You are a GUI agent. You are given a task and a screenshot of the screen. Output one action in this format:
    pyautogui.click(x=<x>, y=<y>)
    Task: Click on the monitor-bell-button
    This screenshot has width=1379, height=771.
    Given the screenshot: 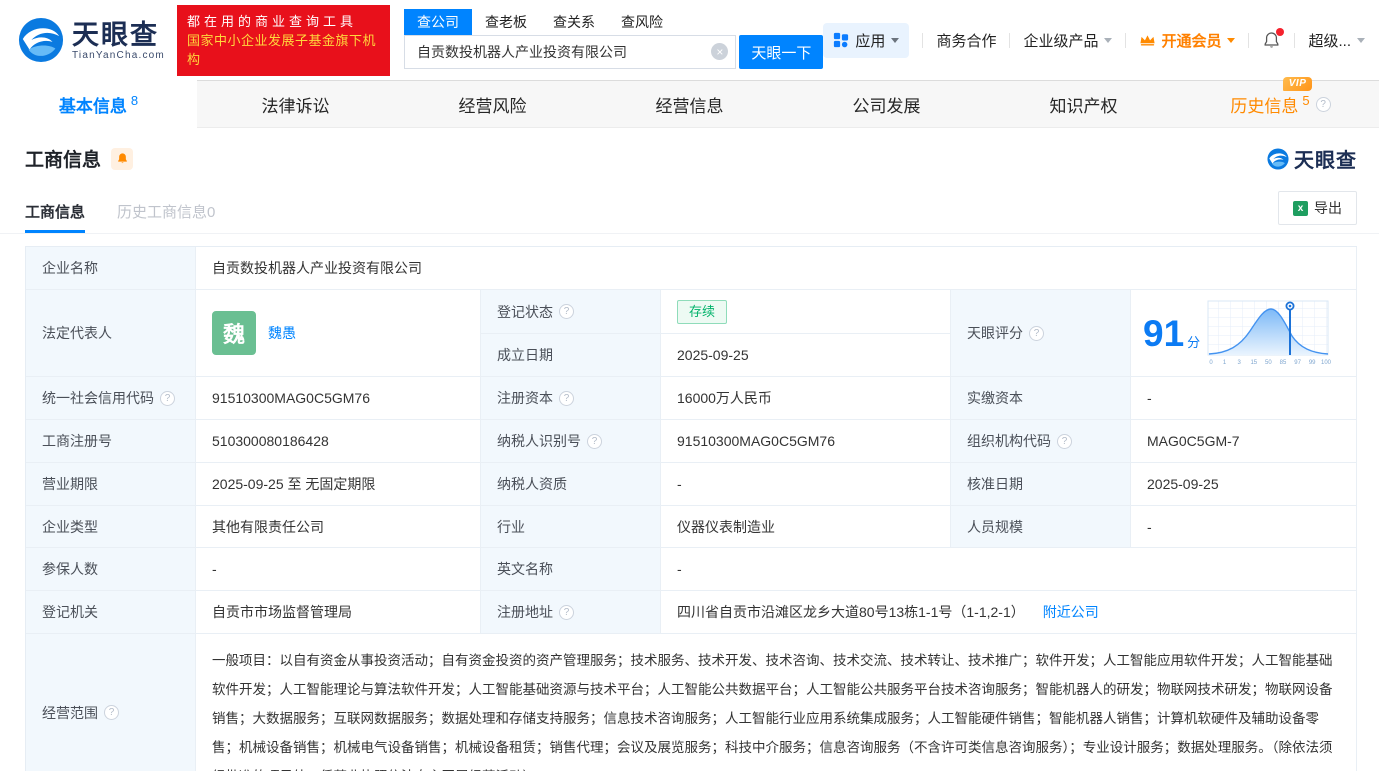 What is the action you would take?
    pyautogui.click(x=122, y=158)
    